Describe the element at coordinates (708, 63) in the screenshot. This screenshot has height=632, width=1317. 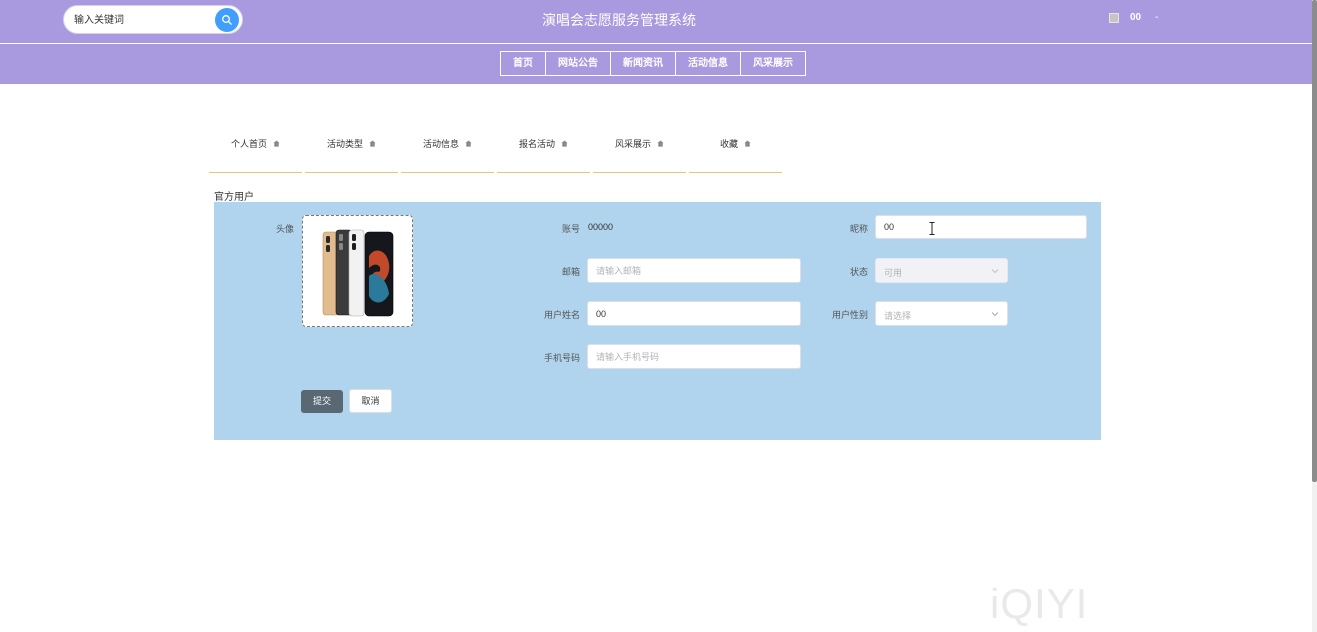
I see `nav-activities: 活动信息` at that location.